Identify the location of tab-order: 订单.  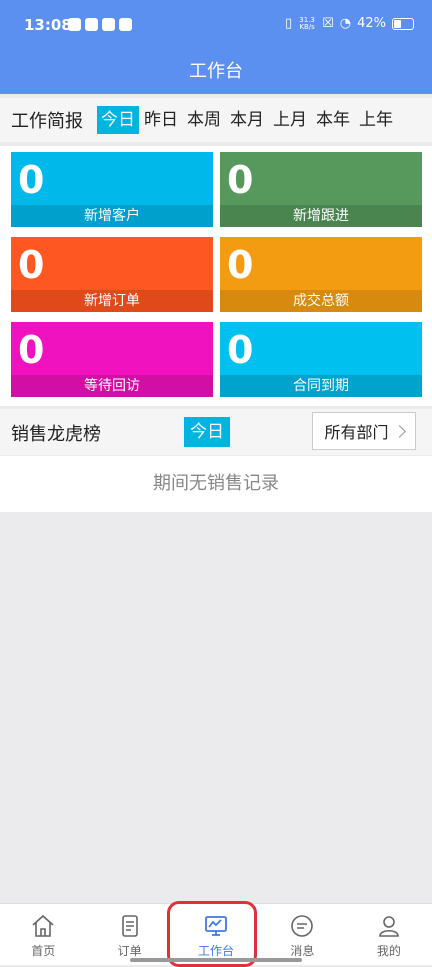
(129, 934).